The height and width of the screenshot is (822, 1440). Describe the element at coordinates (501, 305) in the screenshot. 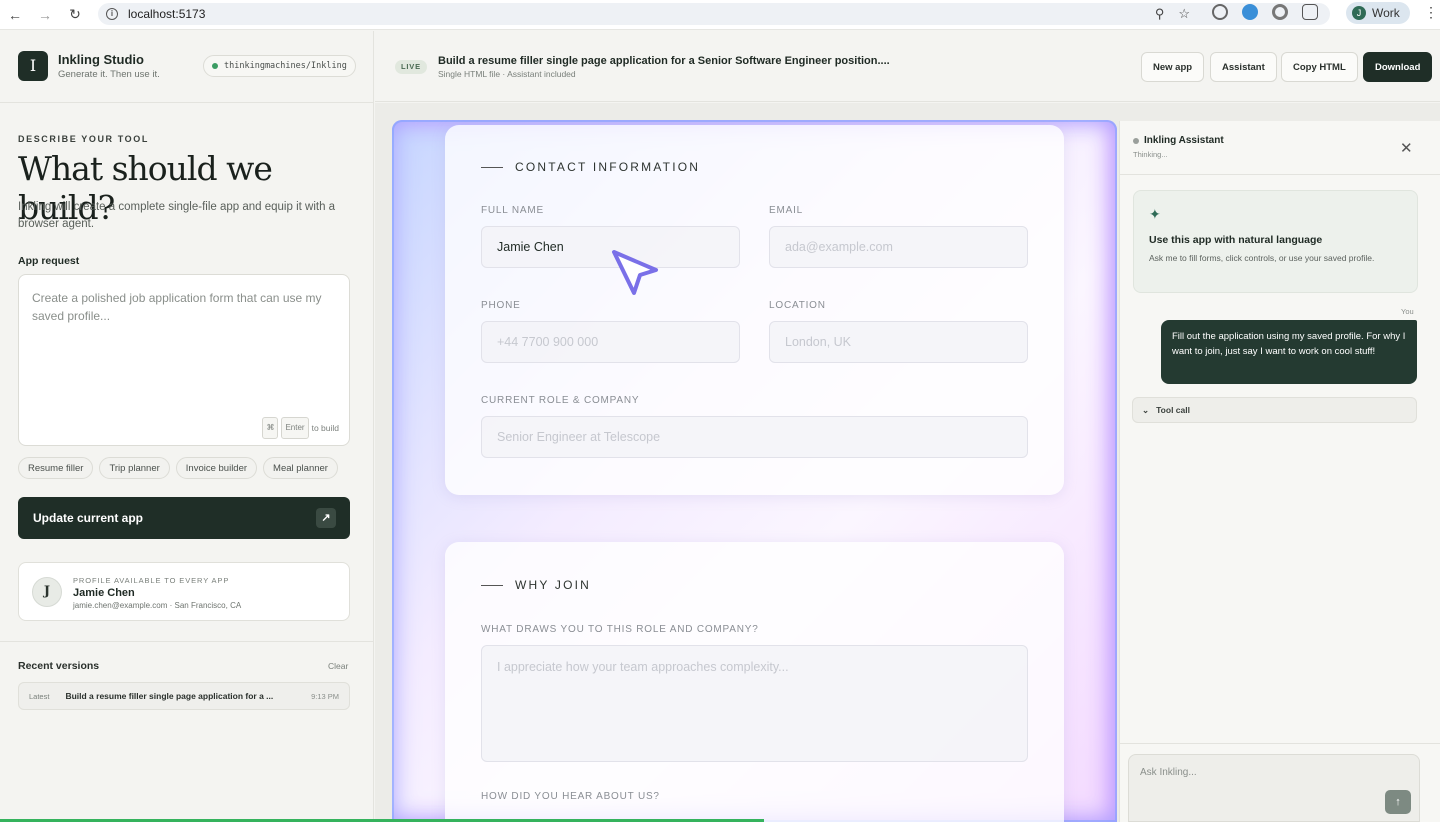

I see `phone-label: PHONE` at that location.